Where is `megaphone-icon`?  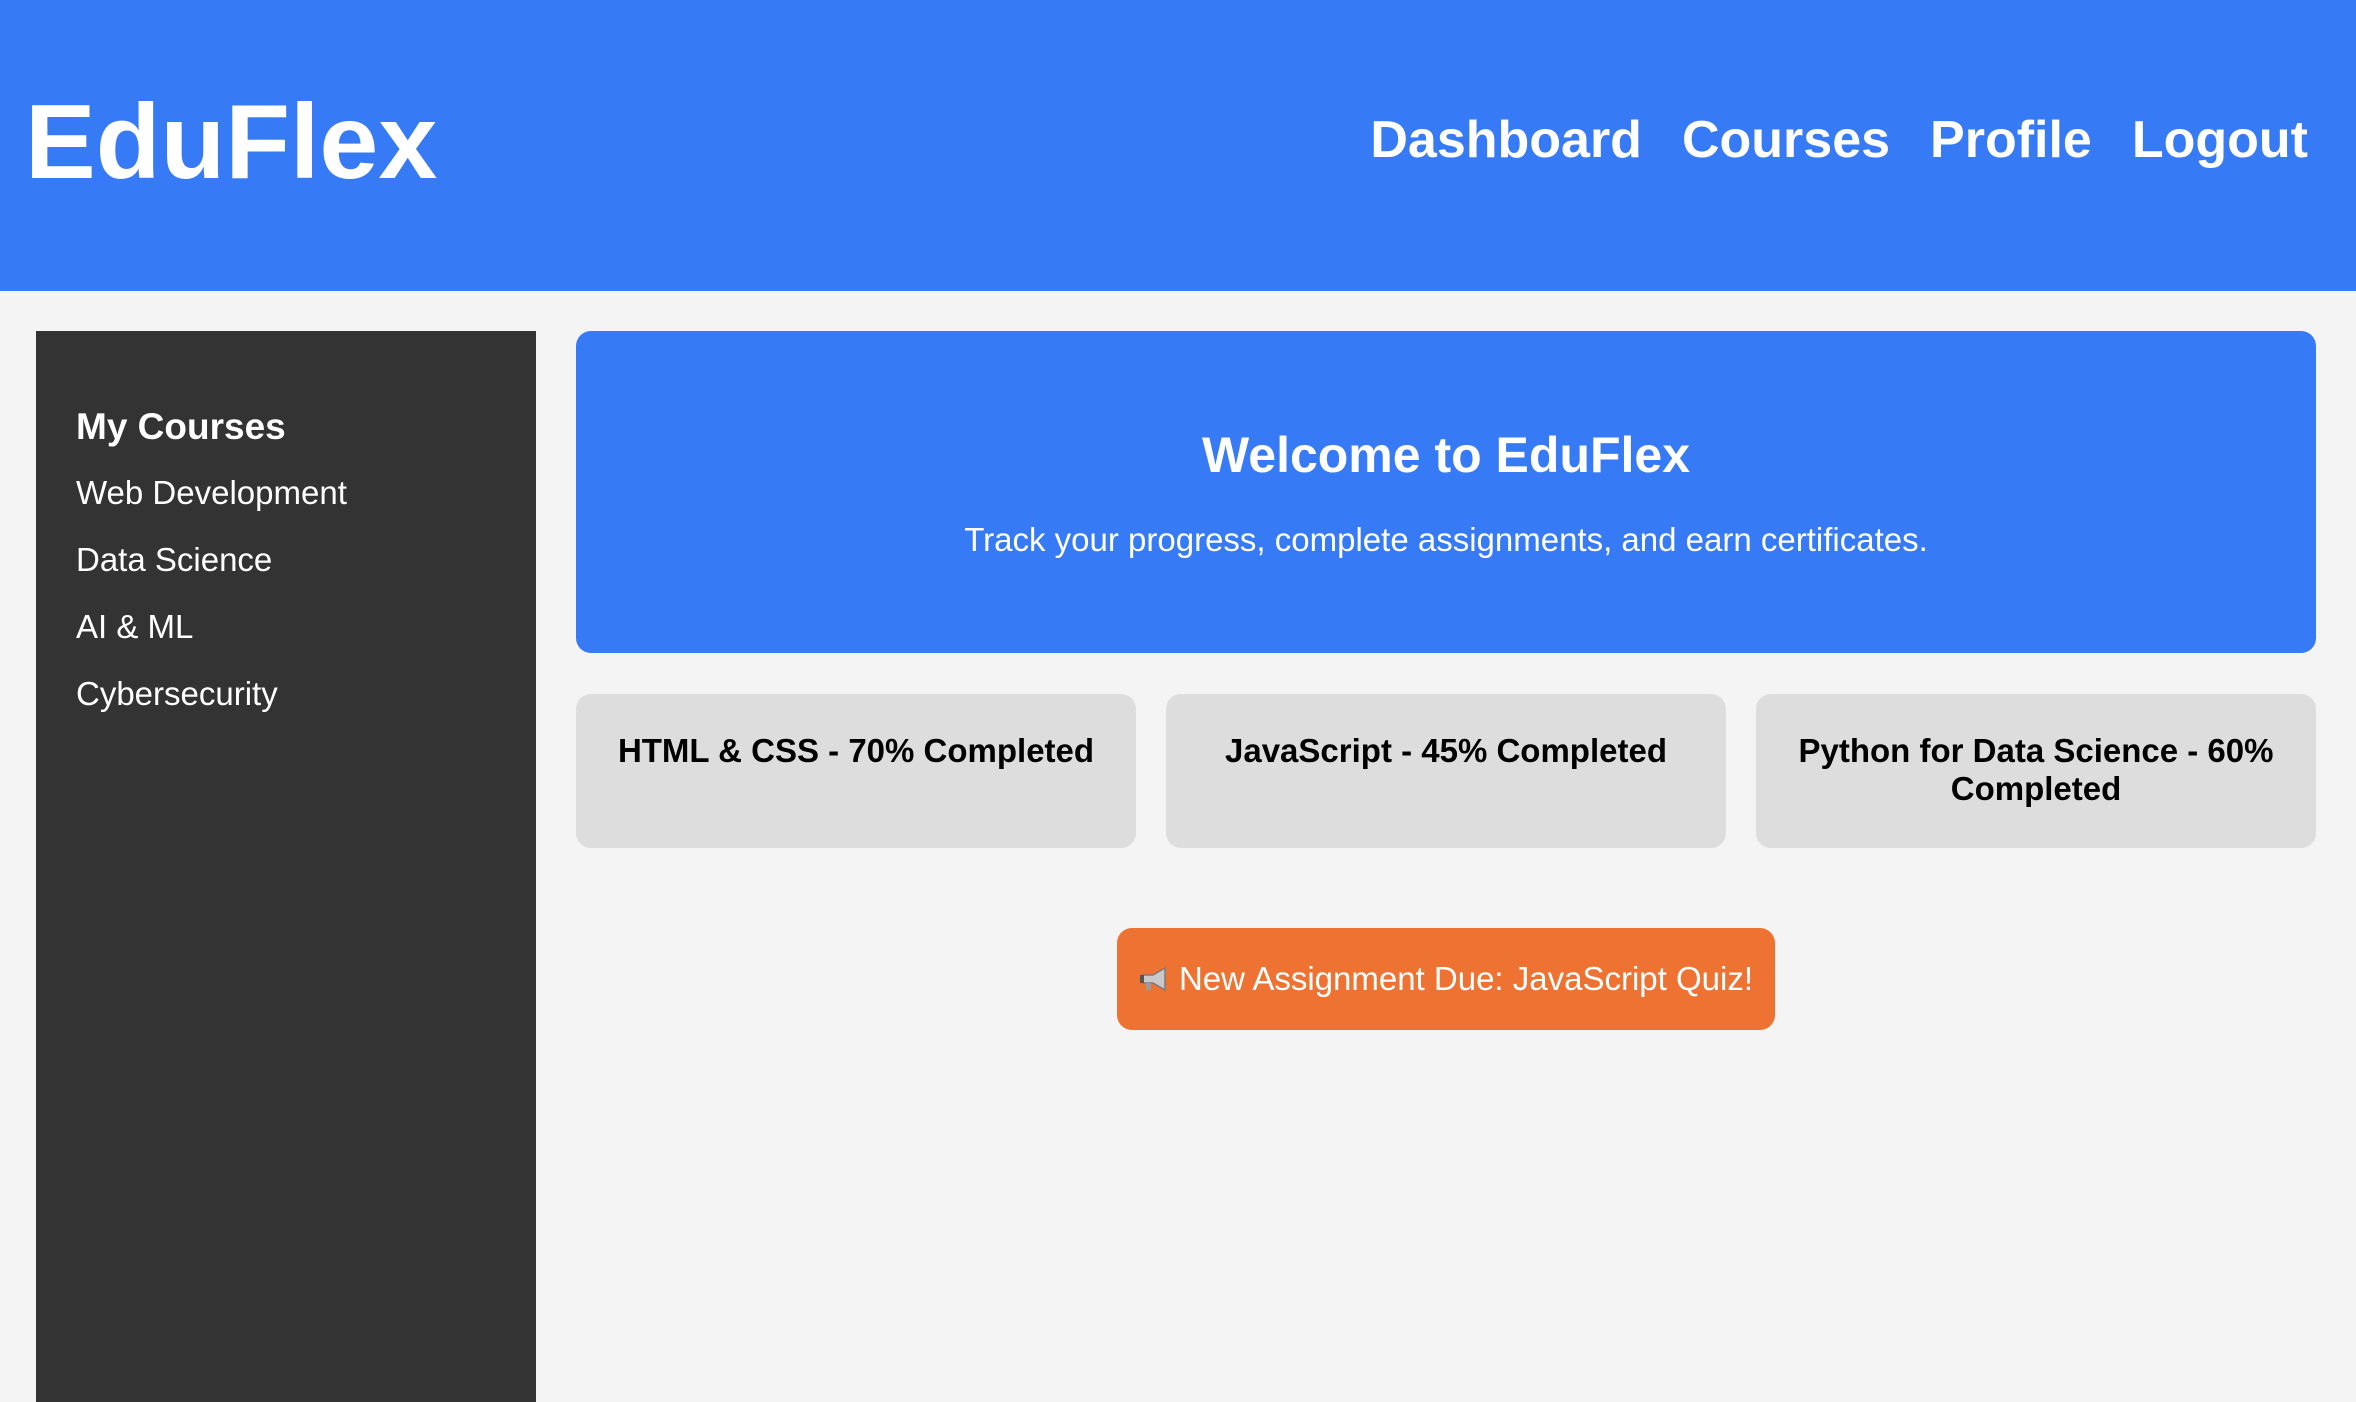 megaphone-icon is located at coordinates (1154, 979).